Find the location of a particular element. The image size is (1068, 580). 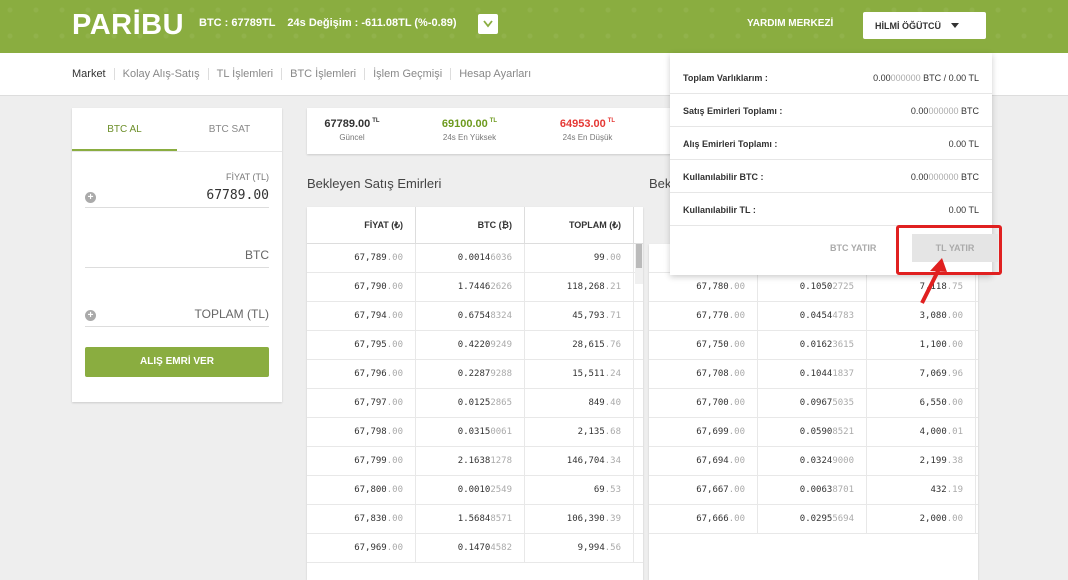

btc-cell-value: 0.0014 is located at coordinates (474, 258).